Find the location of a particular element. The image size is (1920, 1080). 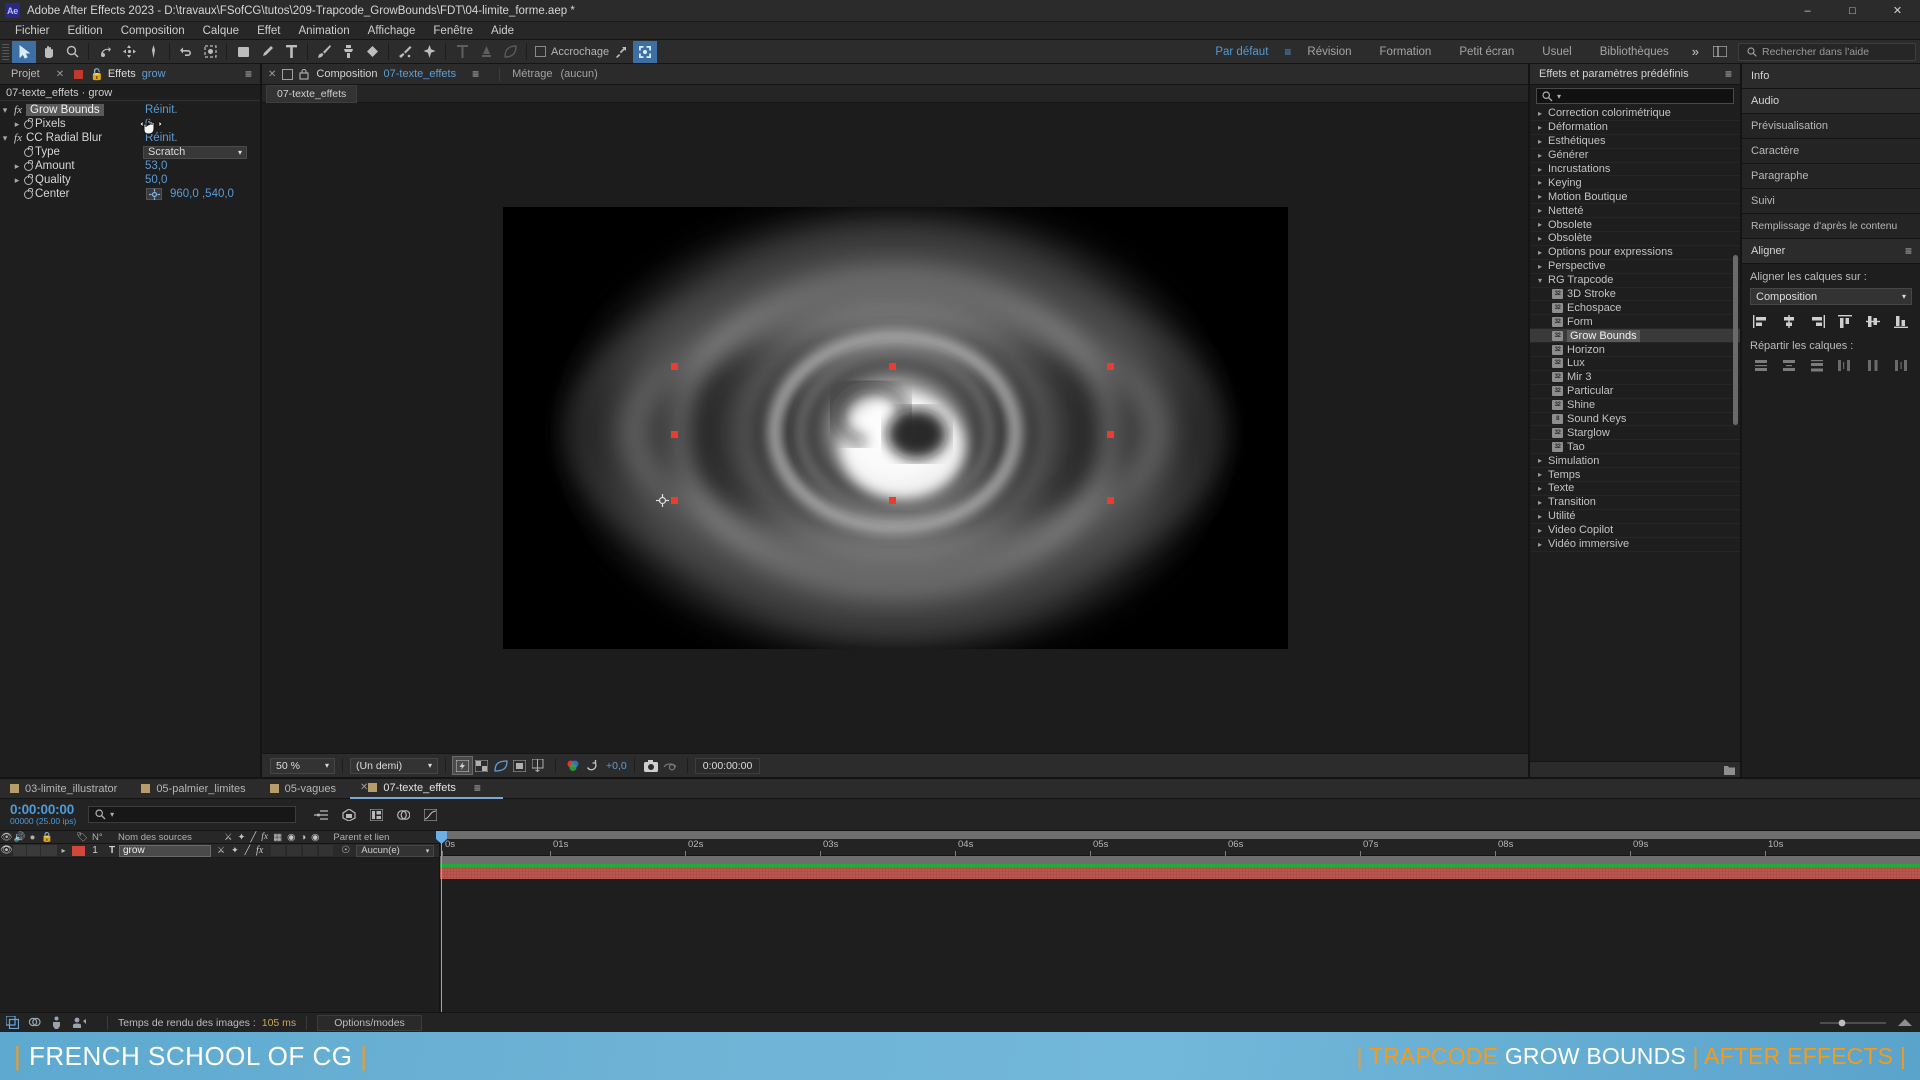

minimize-button: – is located at coordinates (1807, 11).